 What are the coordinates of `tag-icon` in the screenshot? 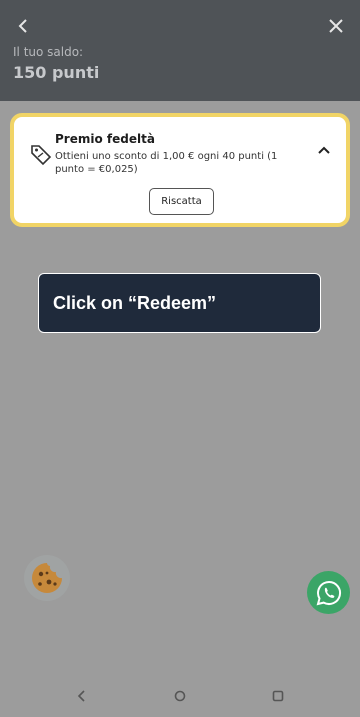 It's located at (41, 154).